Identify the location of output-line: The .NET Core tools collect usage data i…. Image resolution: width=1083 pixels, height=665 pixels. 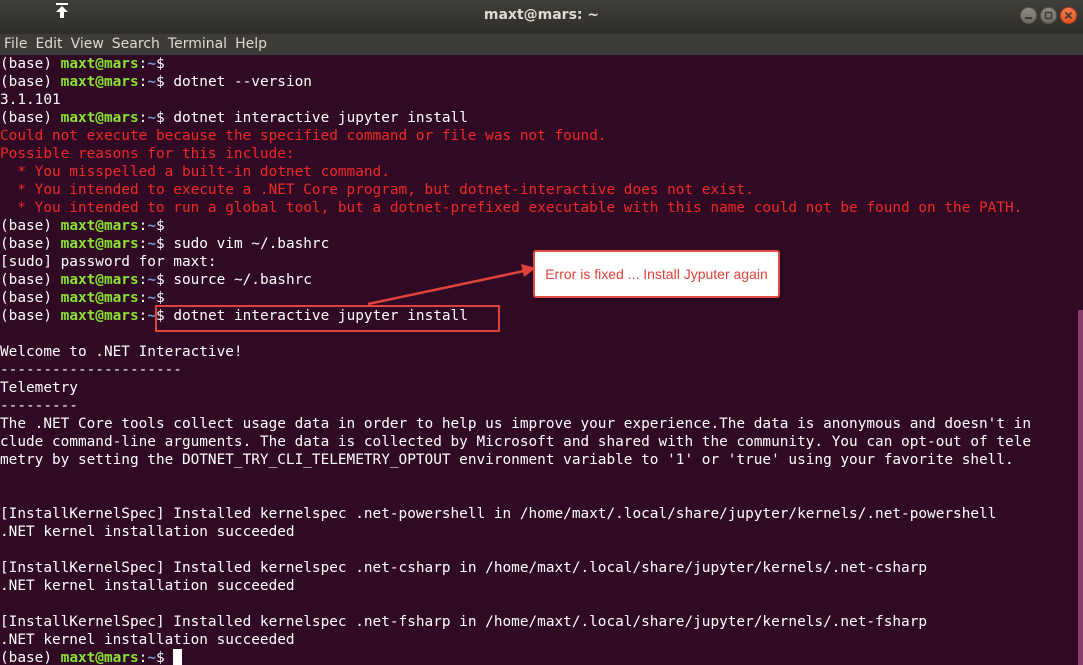
(516, 424).